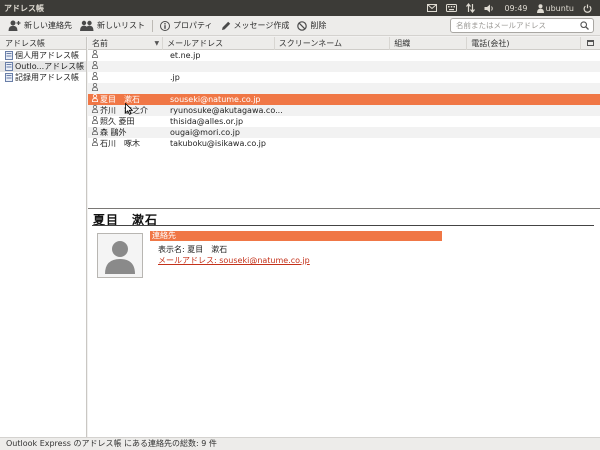 Image resolution: width=600 pixels, height=450 pixels. I want to click on table-row: 森 鷗外 ougai@mori.co.jp, so click(344, 132).